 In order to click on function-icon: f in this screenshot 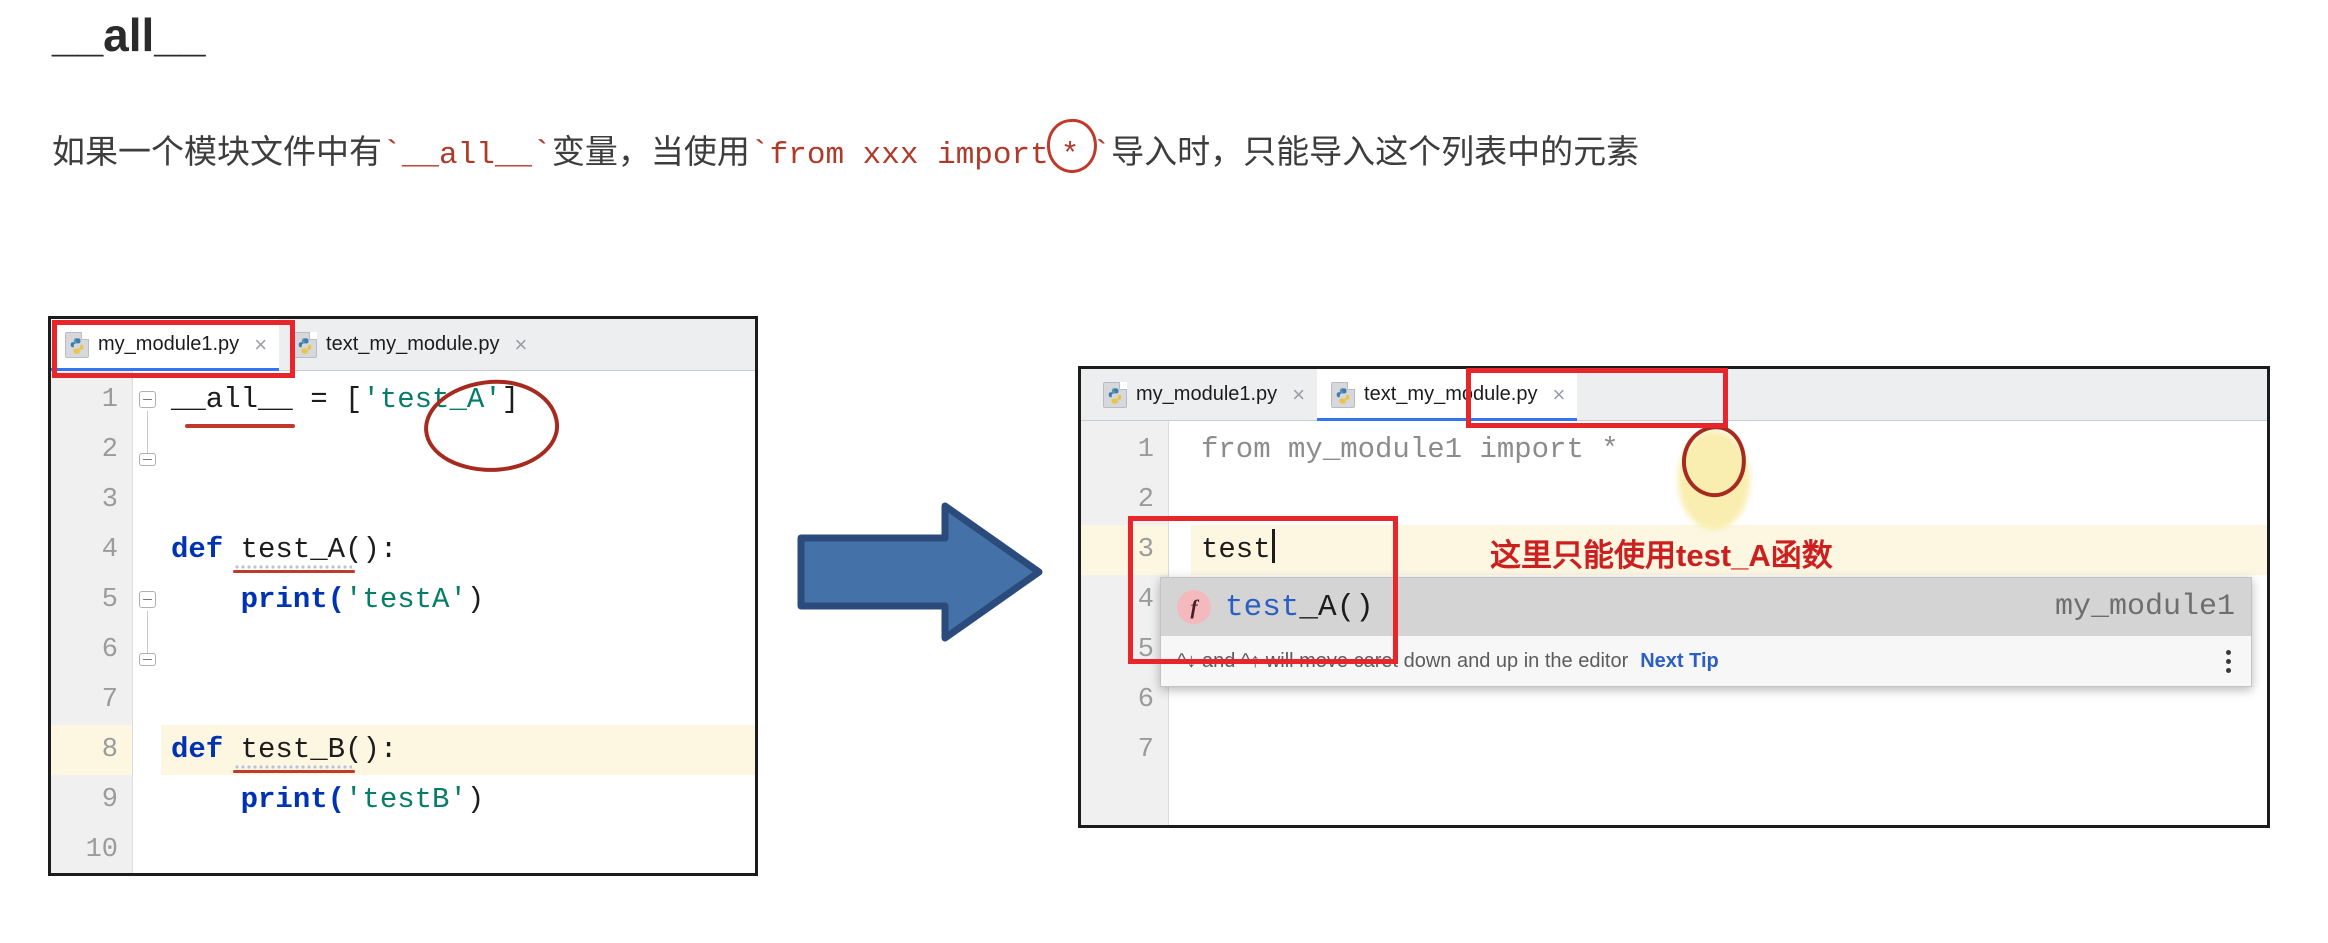, I will do `click(1194, 607)`.